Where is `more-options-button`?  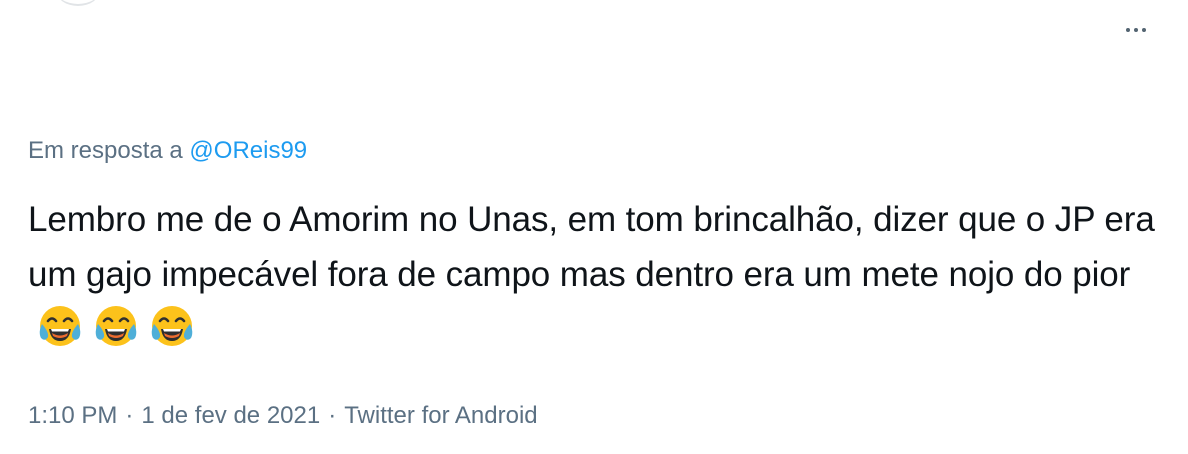
more-options-button is located at coordinates (1136, 30).